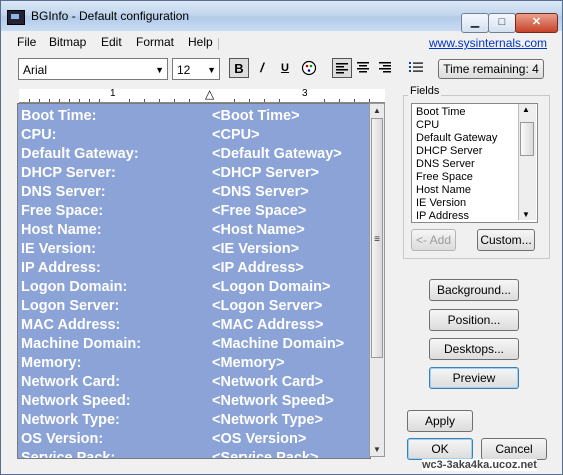 This screenshot has height=475, width=563. What do you see at coordinates (71, 382) in the screenshot?
I see `row-label: Network Card:` at bounding box center [71, 382].